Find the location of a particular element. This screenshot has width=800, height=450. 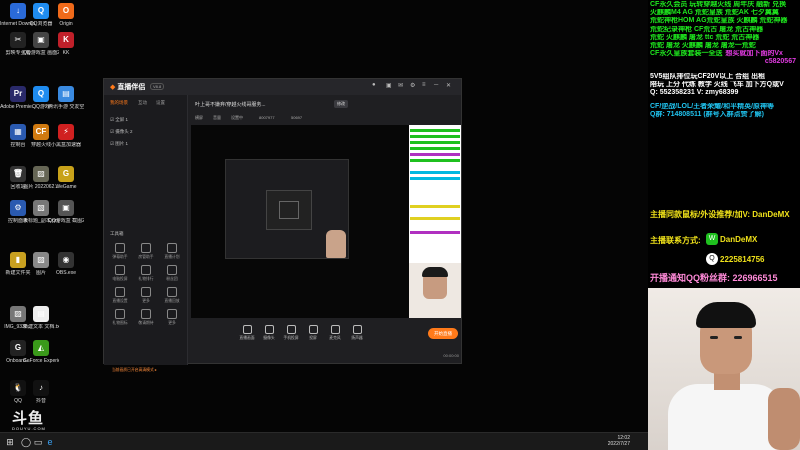

control-label: 扬声器 is located at coordinates (357, 338).